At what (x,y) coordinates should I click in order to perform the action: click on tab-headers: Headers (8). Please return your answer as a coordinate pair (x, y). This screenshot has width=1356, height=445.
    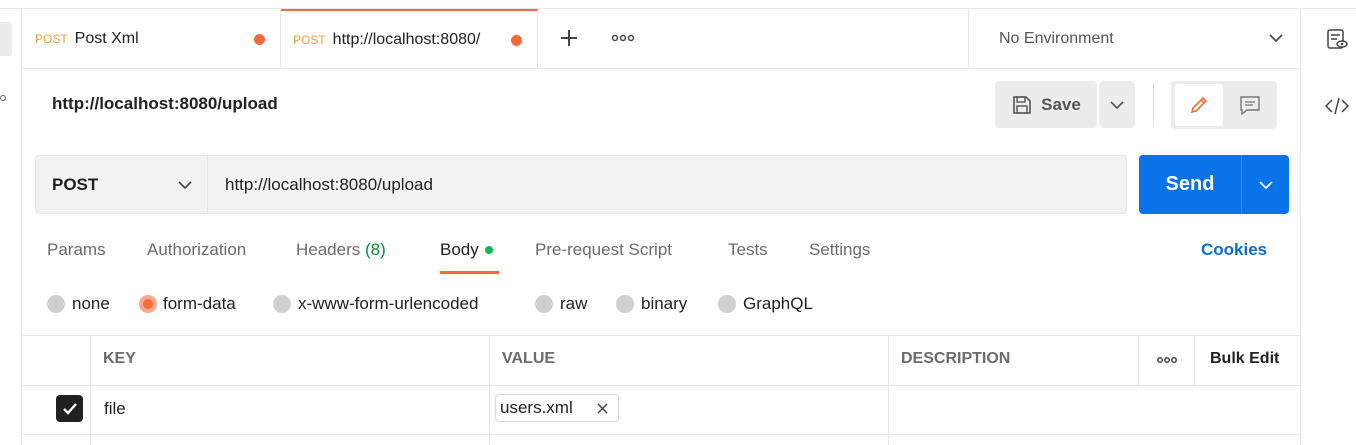
    Looking at the image, I should click on (341, 250).